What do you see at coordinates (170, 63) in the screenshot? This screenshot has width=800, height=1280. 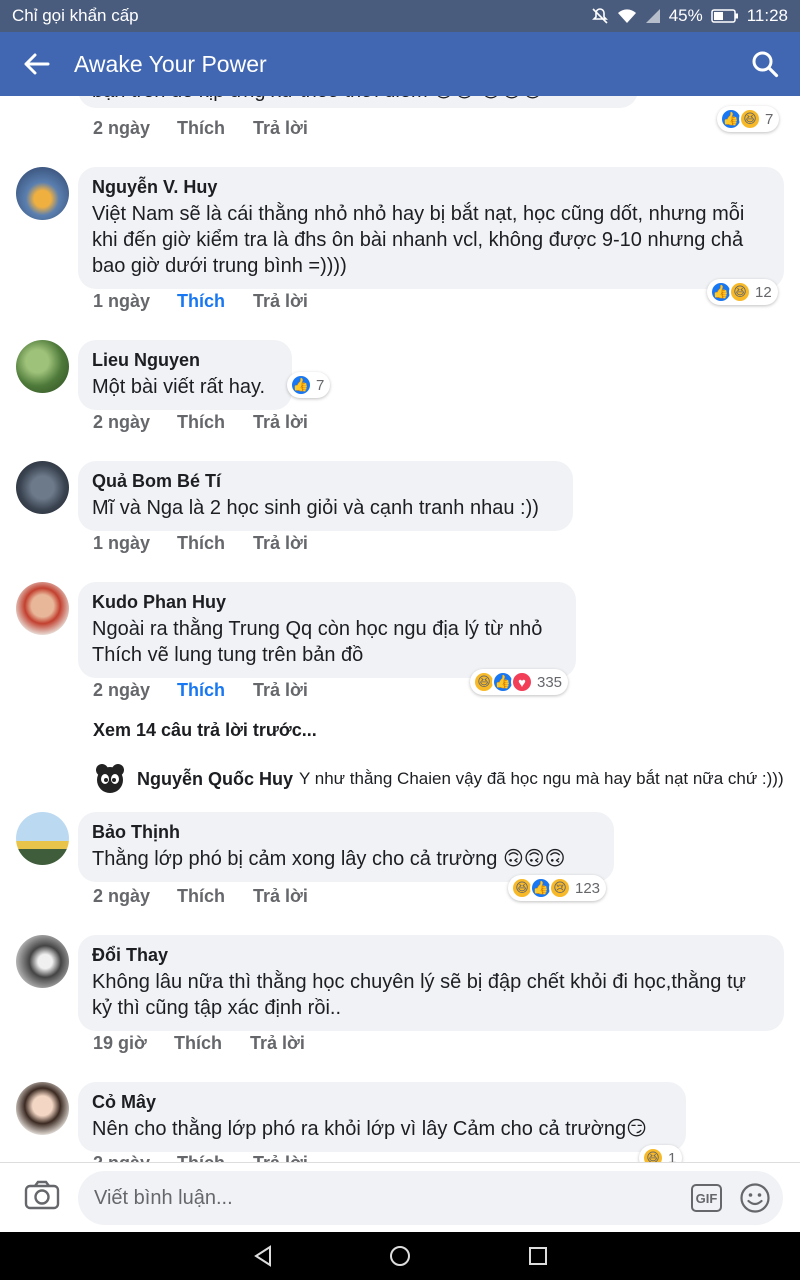 I see `page-title: Awake Your Power` at bounding box center [170, 63].